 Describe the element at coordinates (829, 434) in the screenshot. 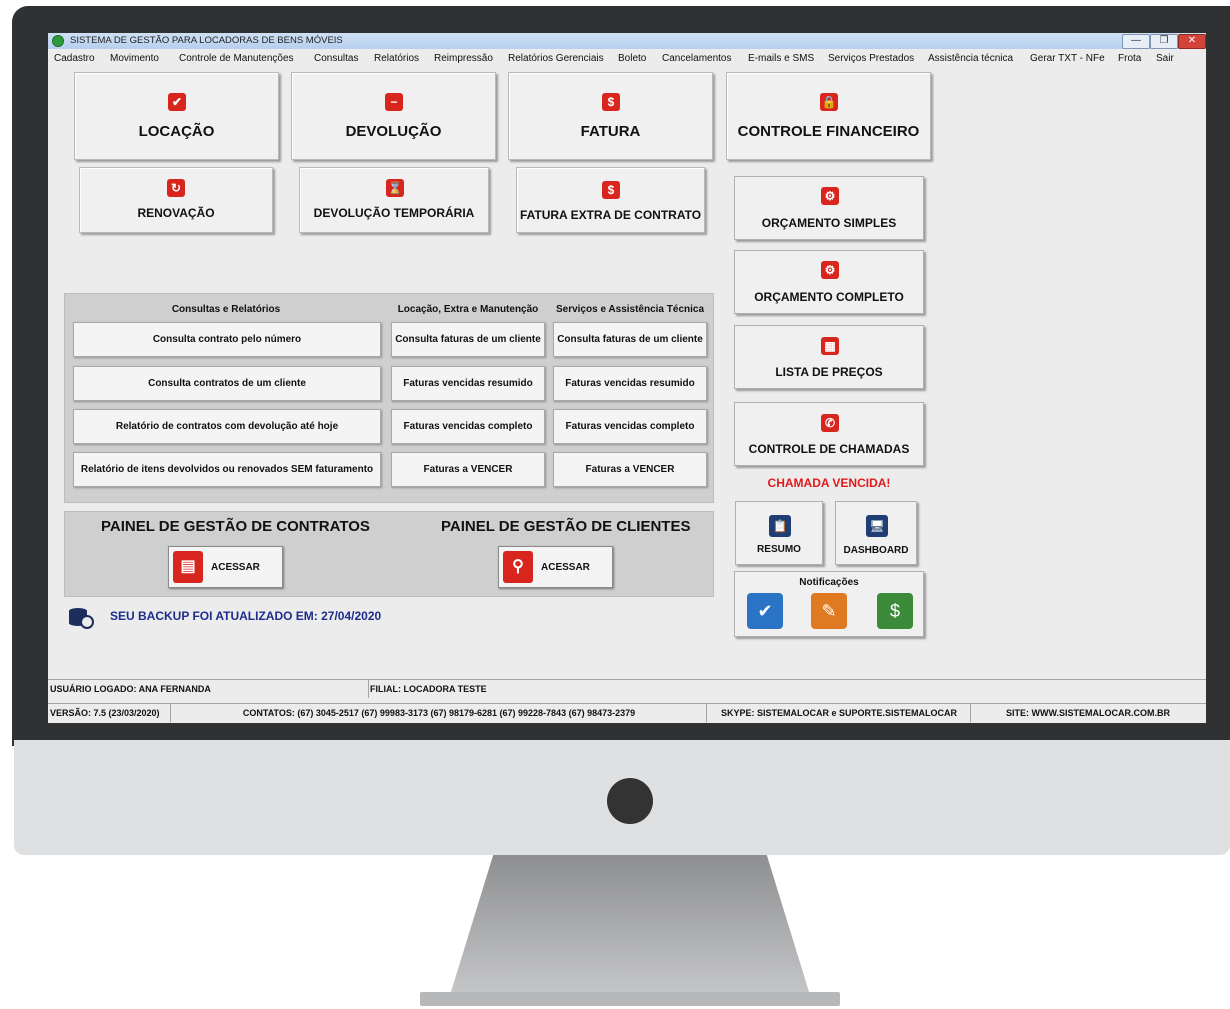

I see `controle-chamadas-button: ✆ CONTROLE DE CHAMADAS` at that location.